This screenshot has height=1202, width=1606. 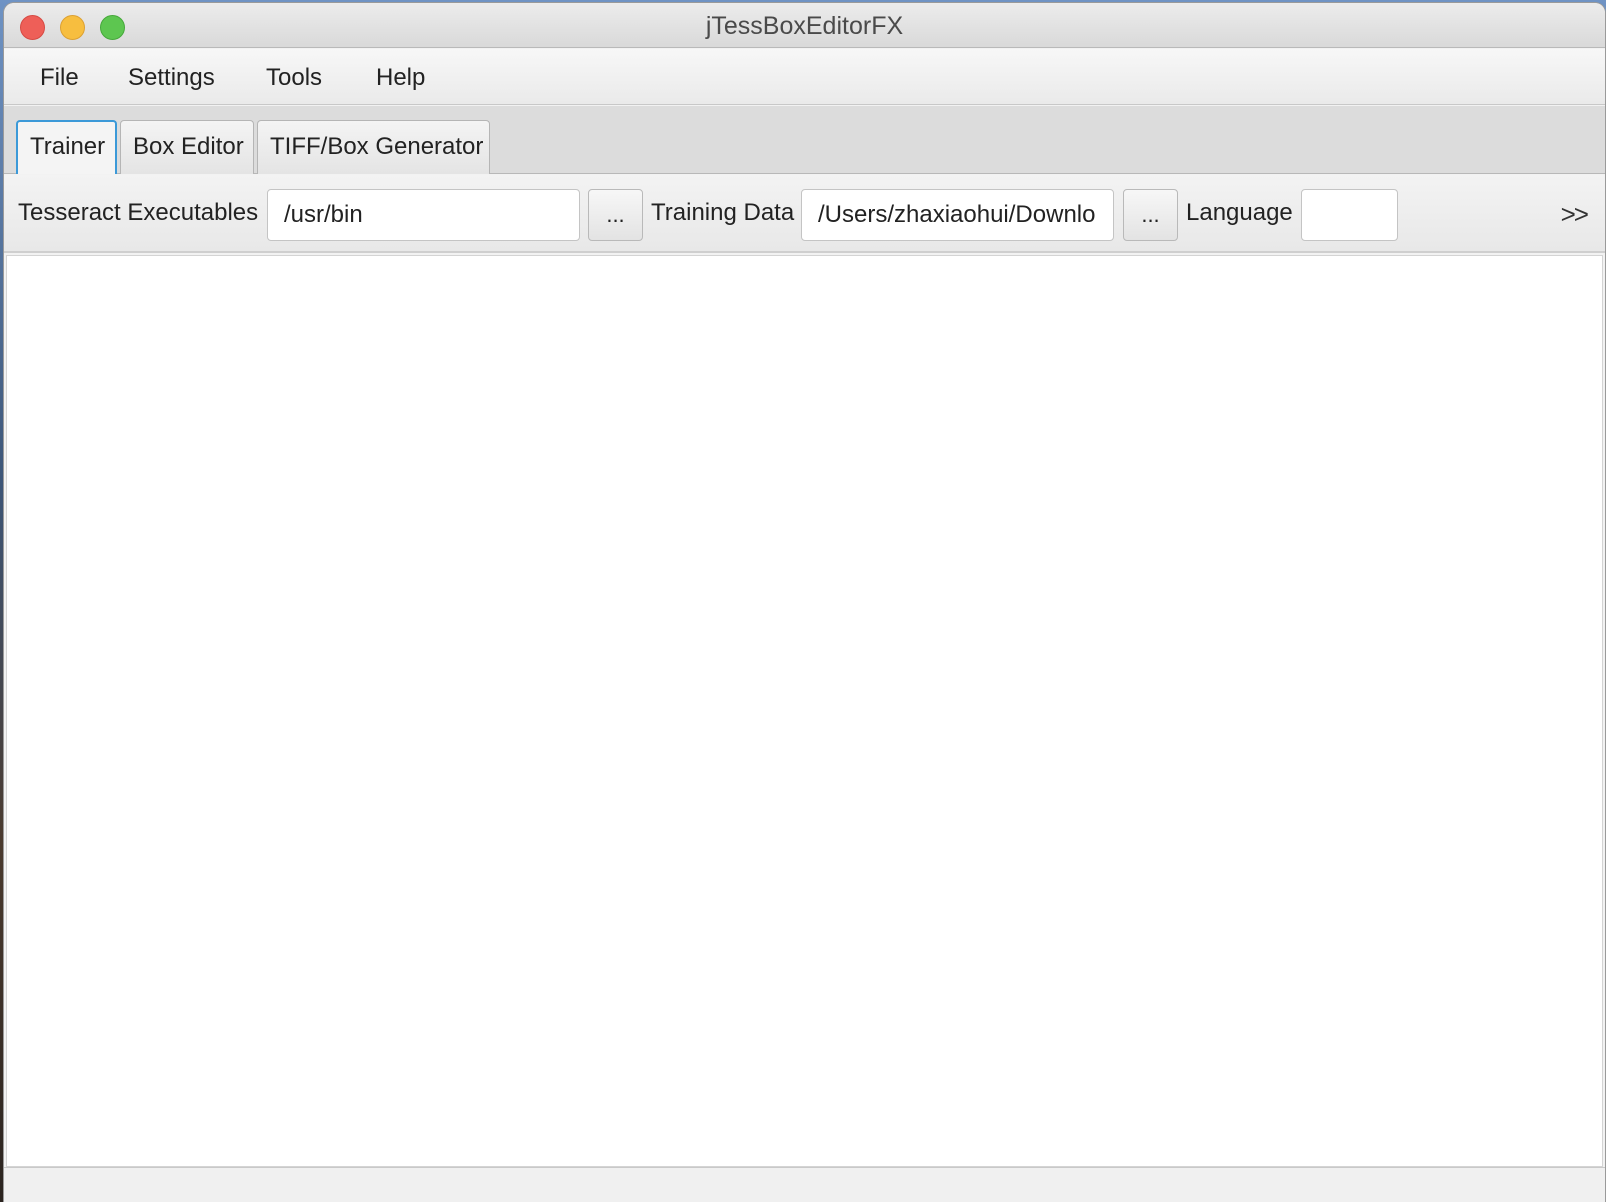 I want to click on language-label: Language, so click(x=1239, y=212).